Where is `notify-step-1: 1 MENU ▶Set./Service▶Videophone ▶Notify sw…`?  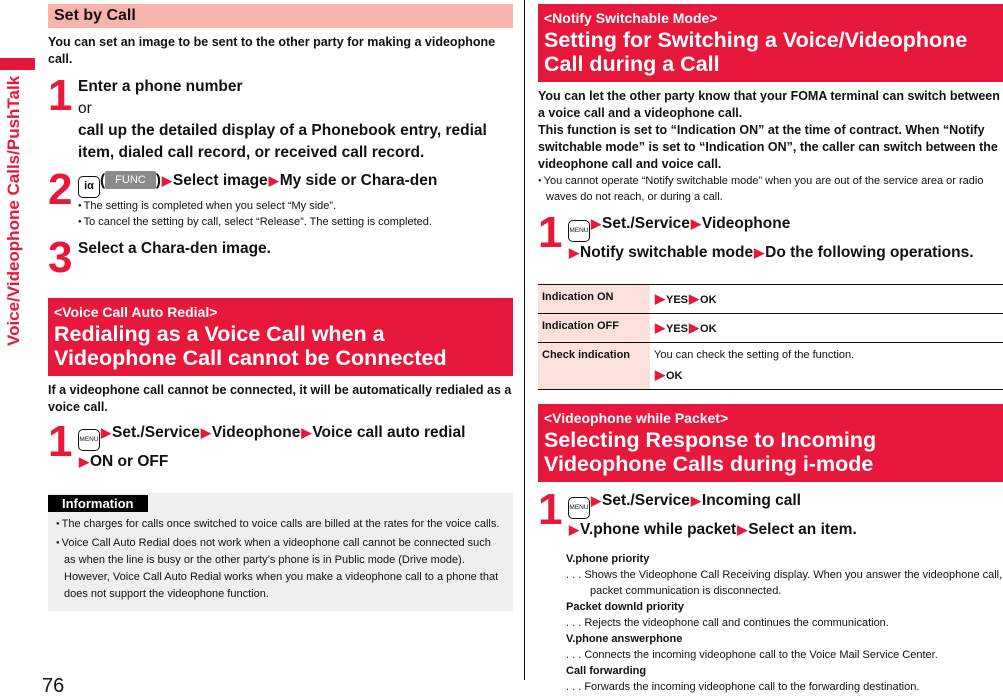
notify-step-1: 1 MENU ▶Set./Service▶Videophone ▶Notify sw… is located at coordinates (770, 236).